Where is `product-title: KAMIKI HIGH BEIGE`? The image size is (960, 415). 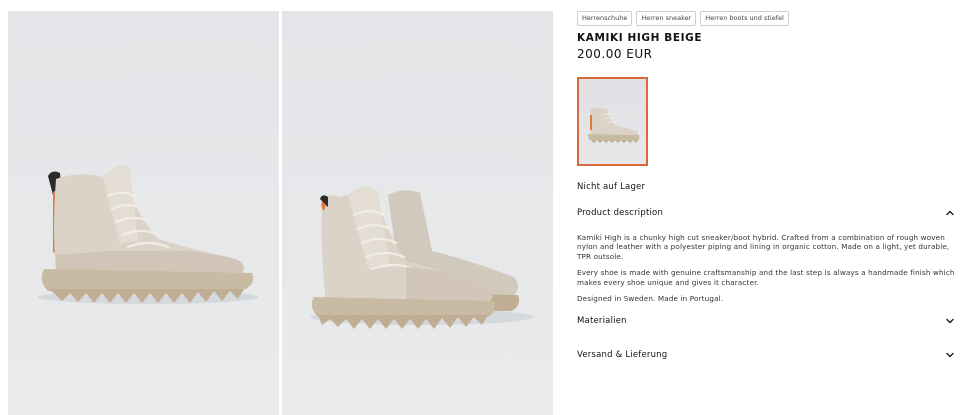
product-title: KAMIKI HIGH BEIGE is located at coordinates (640, 38).